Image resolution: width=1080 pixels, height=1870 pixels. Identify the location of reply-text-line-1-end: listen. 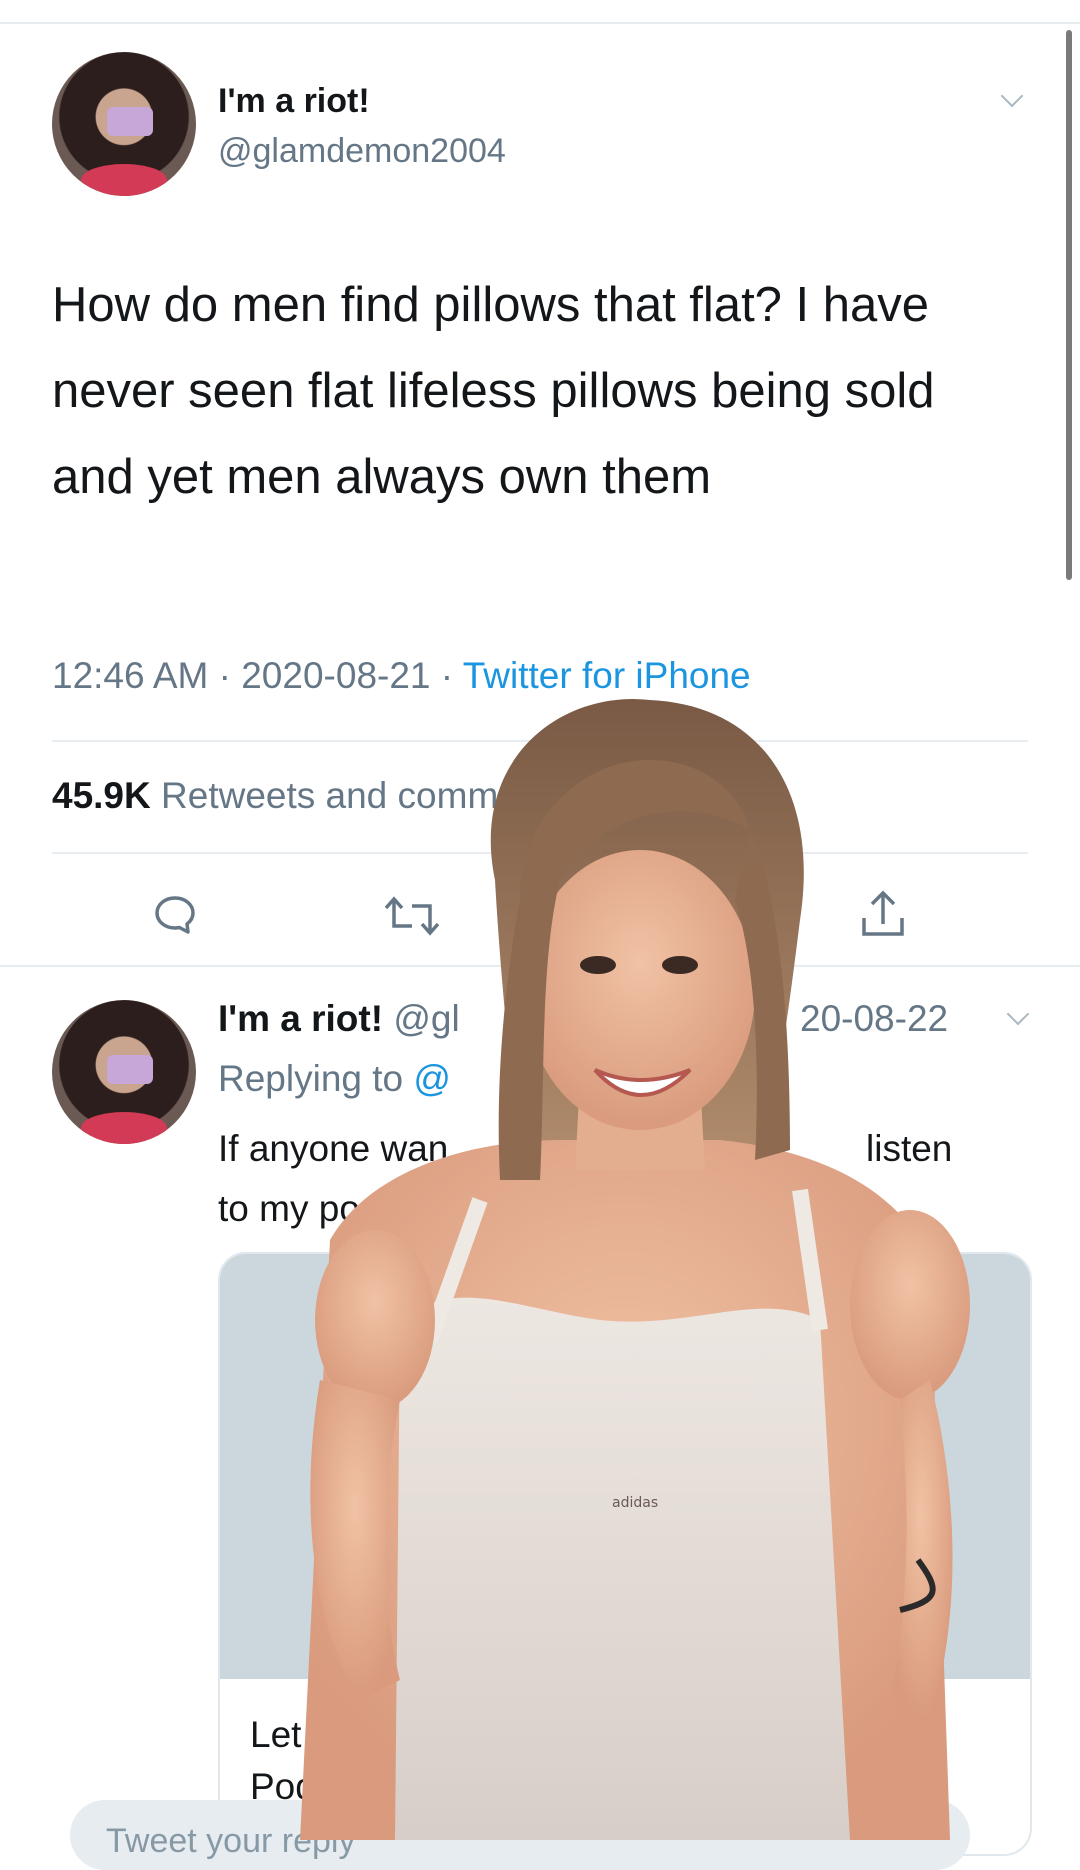
(909, 1148).